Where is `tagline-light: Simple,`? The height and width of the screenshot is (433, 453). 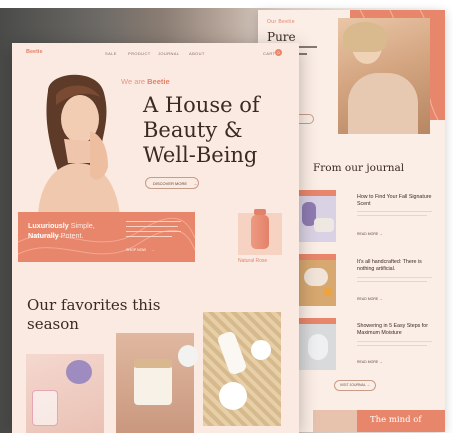
tagline-light: Simple, is located at coordinates (81, 225).